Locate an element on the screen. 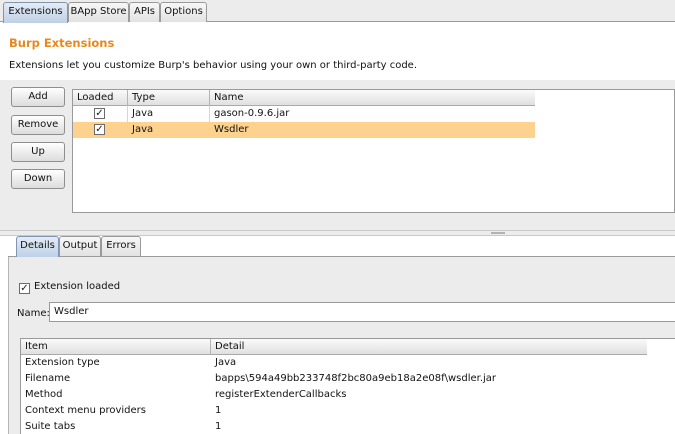  name-label: Name: is located at coordinates (33, 313).